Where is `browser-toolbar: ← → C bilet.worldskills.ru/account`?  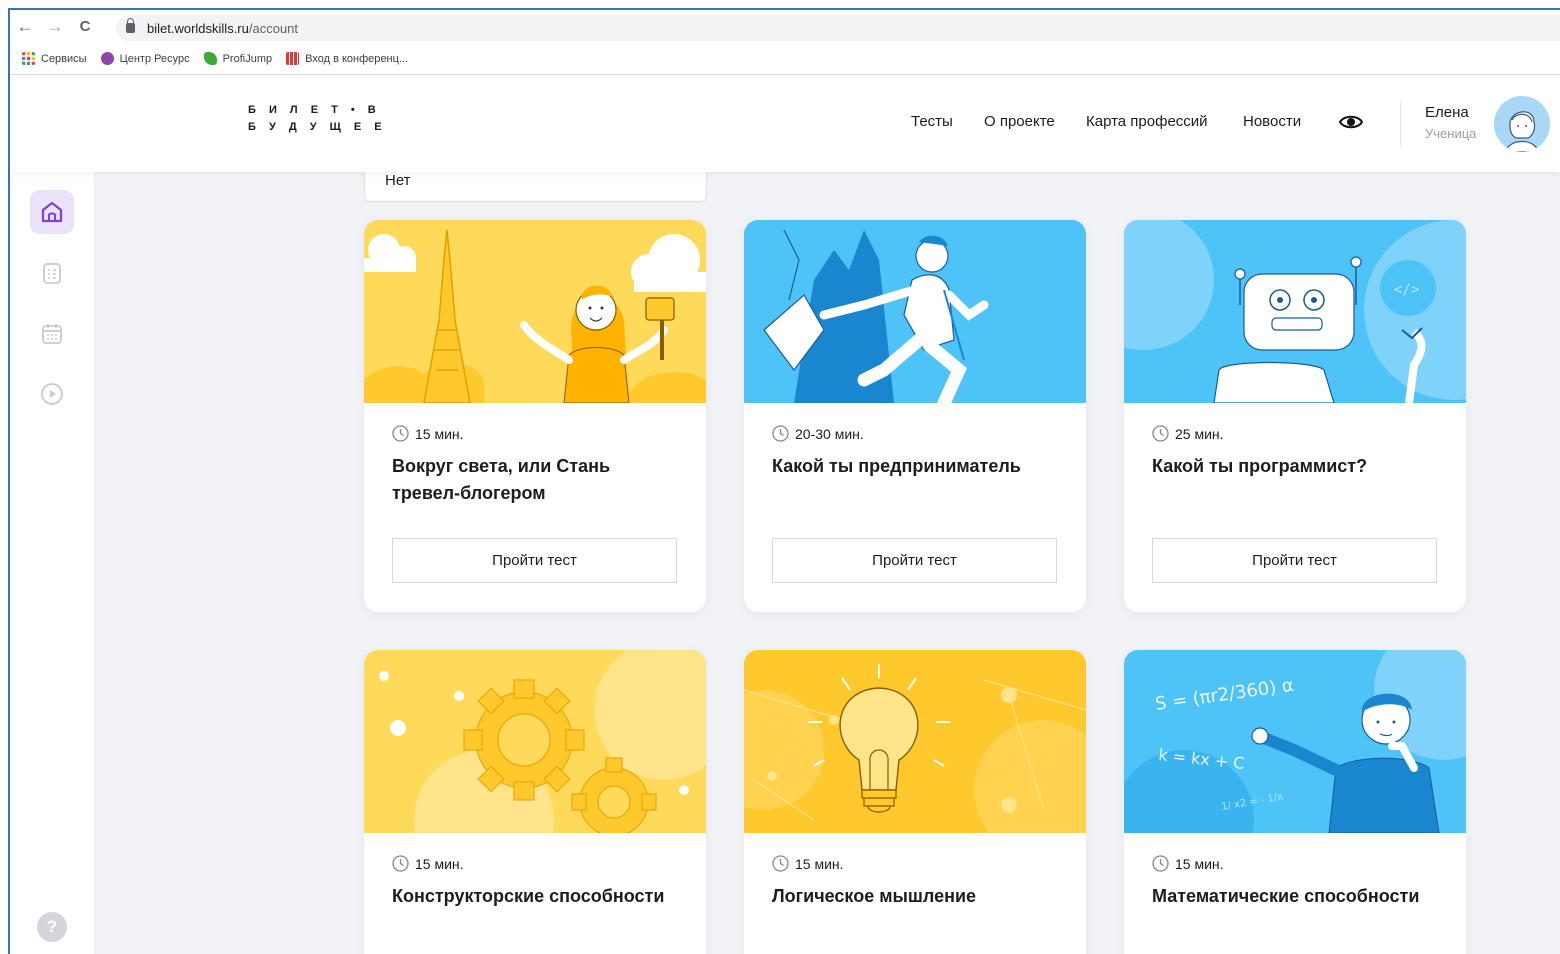
browser-toolbar: ← → C bilet.worldskills.ru/account is located at coordinates (785, 26).